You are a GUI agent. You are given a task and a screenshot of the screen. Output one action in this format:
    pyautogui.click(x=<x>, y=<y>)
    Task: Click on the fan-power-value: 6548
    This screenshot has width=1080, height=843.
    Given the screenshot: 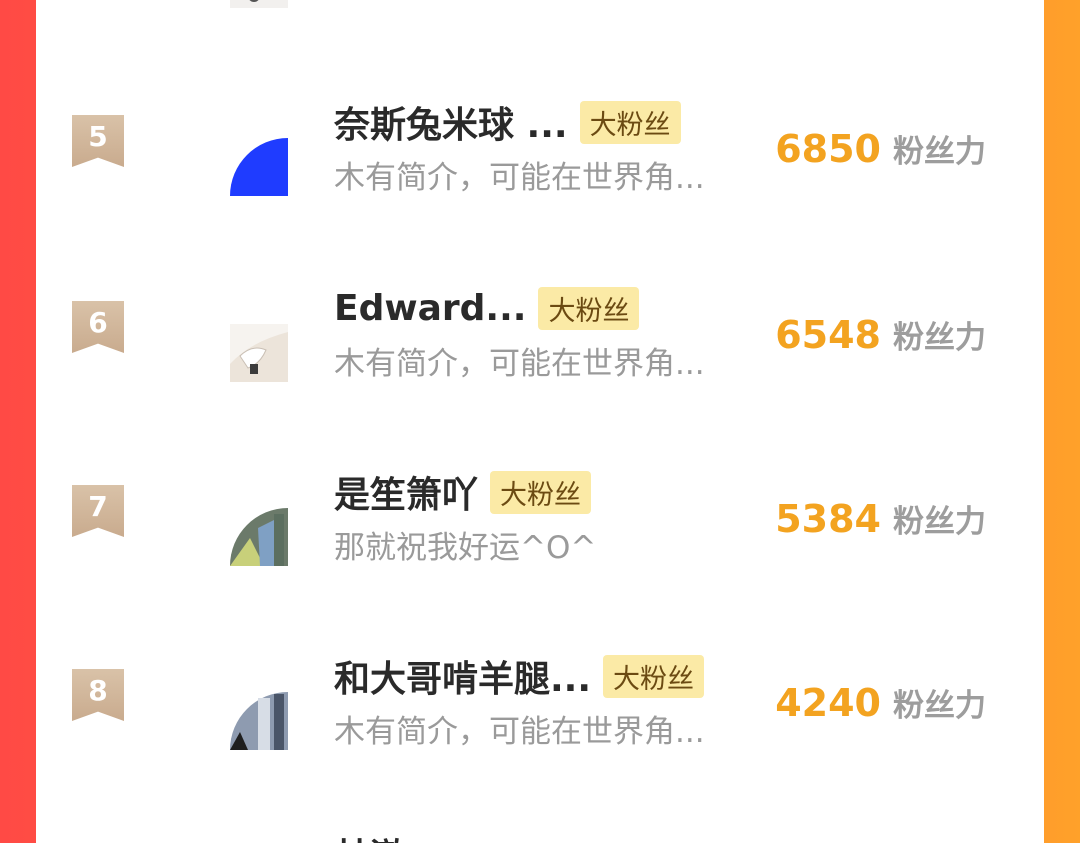 What is the action you would take?
    pyautogui.click(x=828, y=335)
    